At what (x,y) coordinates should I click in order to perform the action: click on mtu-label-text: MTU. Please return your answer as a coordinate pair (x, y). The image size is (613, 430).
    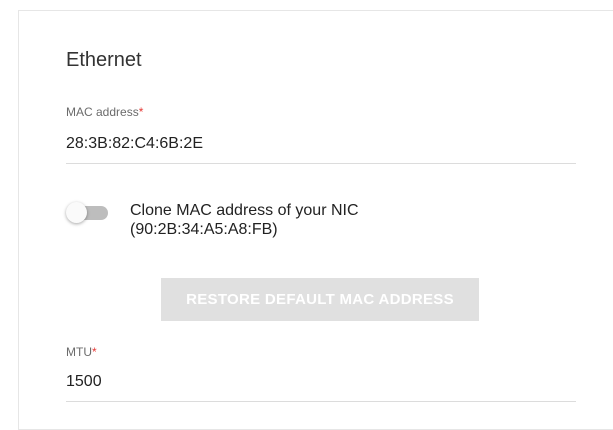
    Looking at the image, I should click on (79, 352).